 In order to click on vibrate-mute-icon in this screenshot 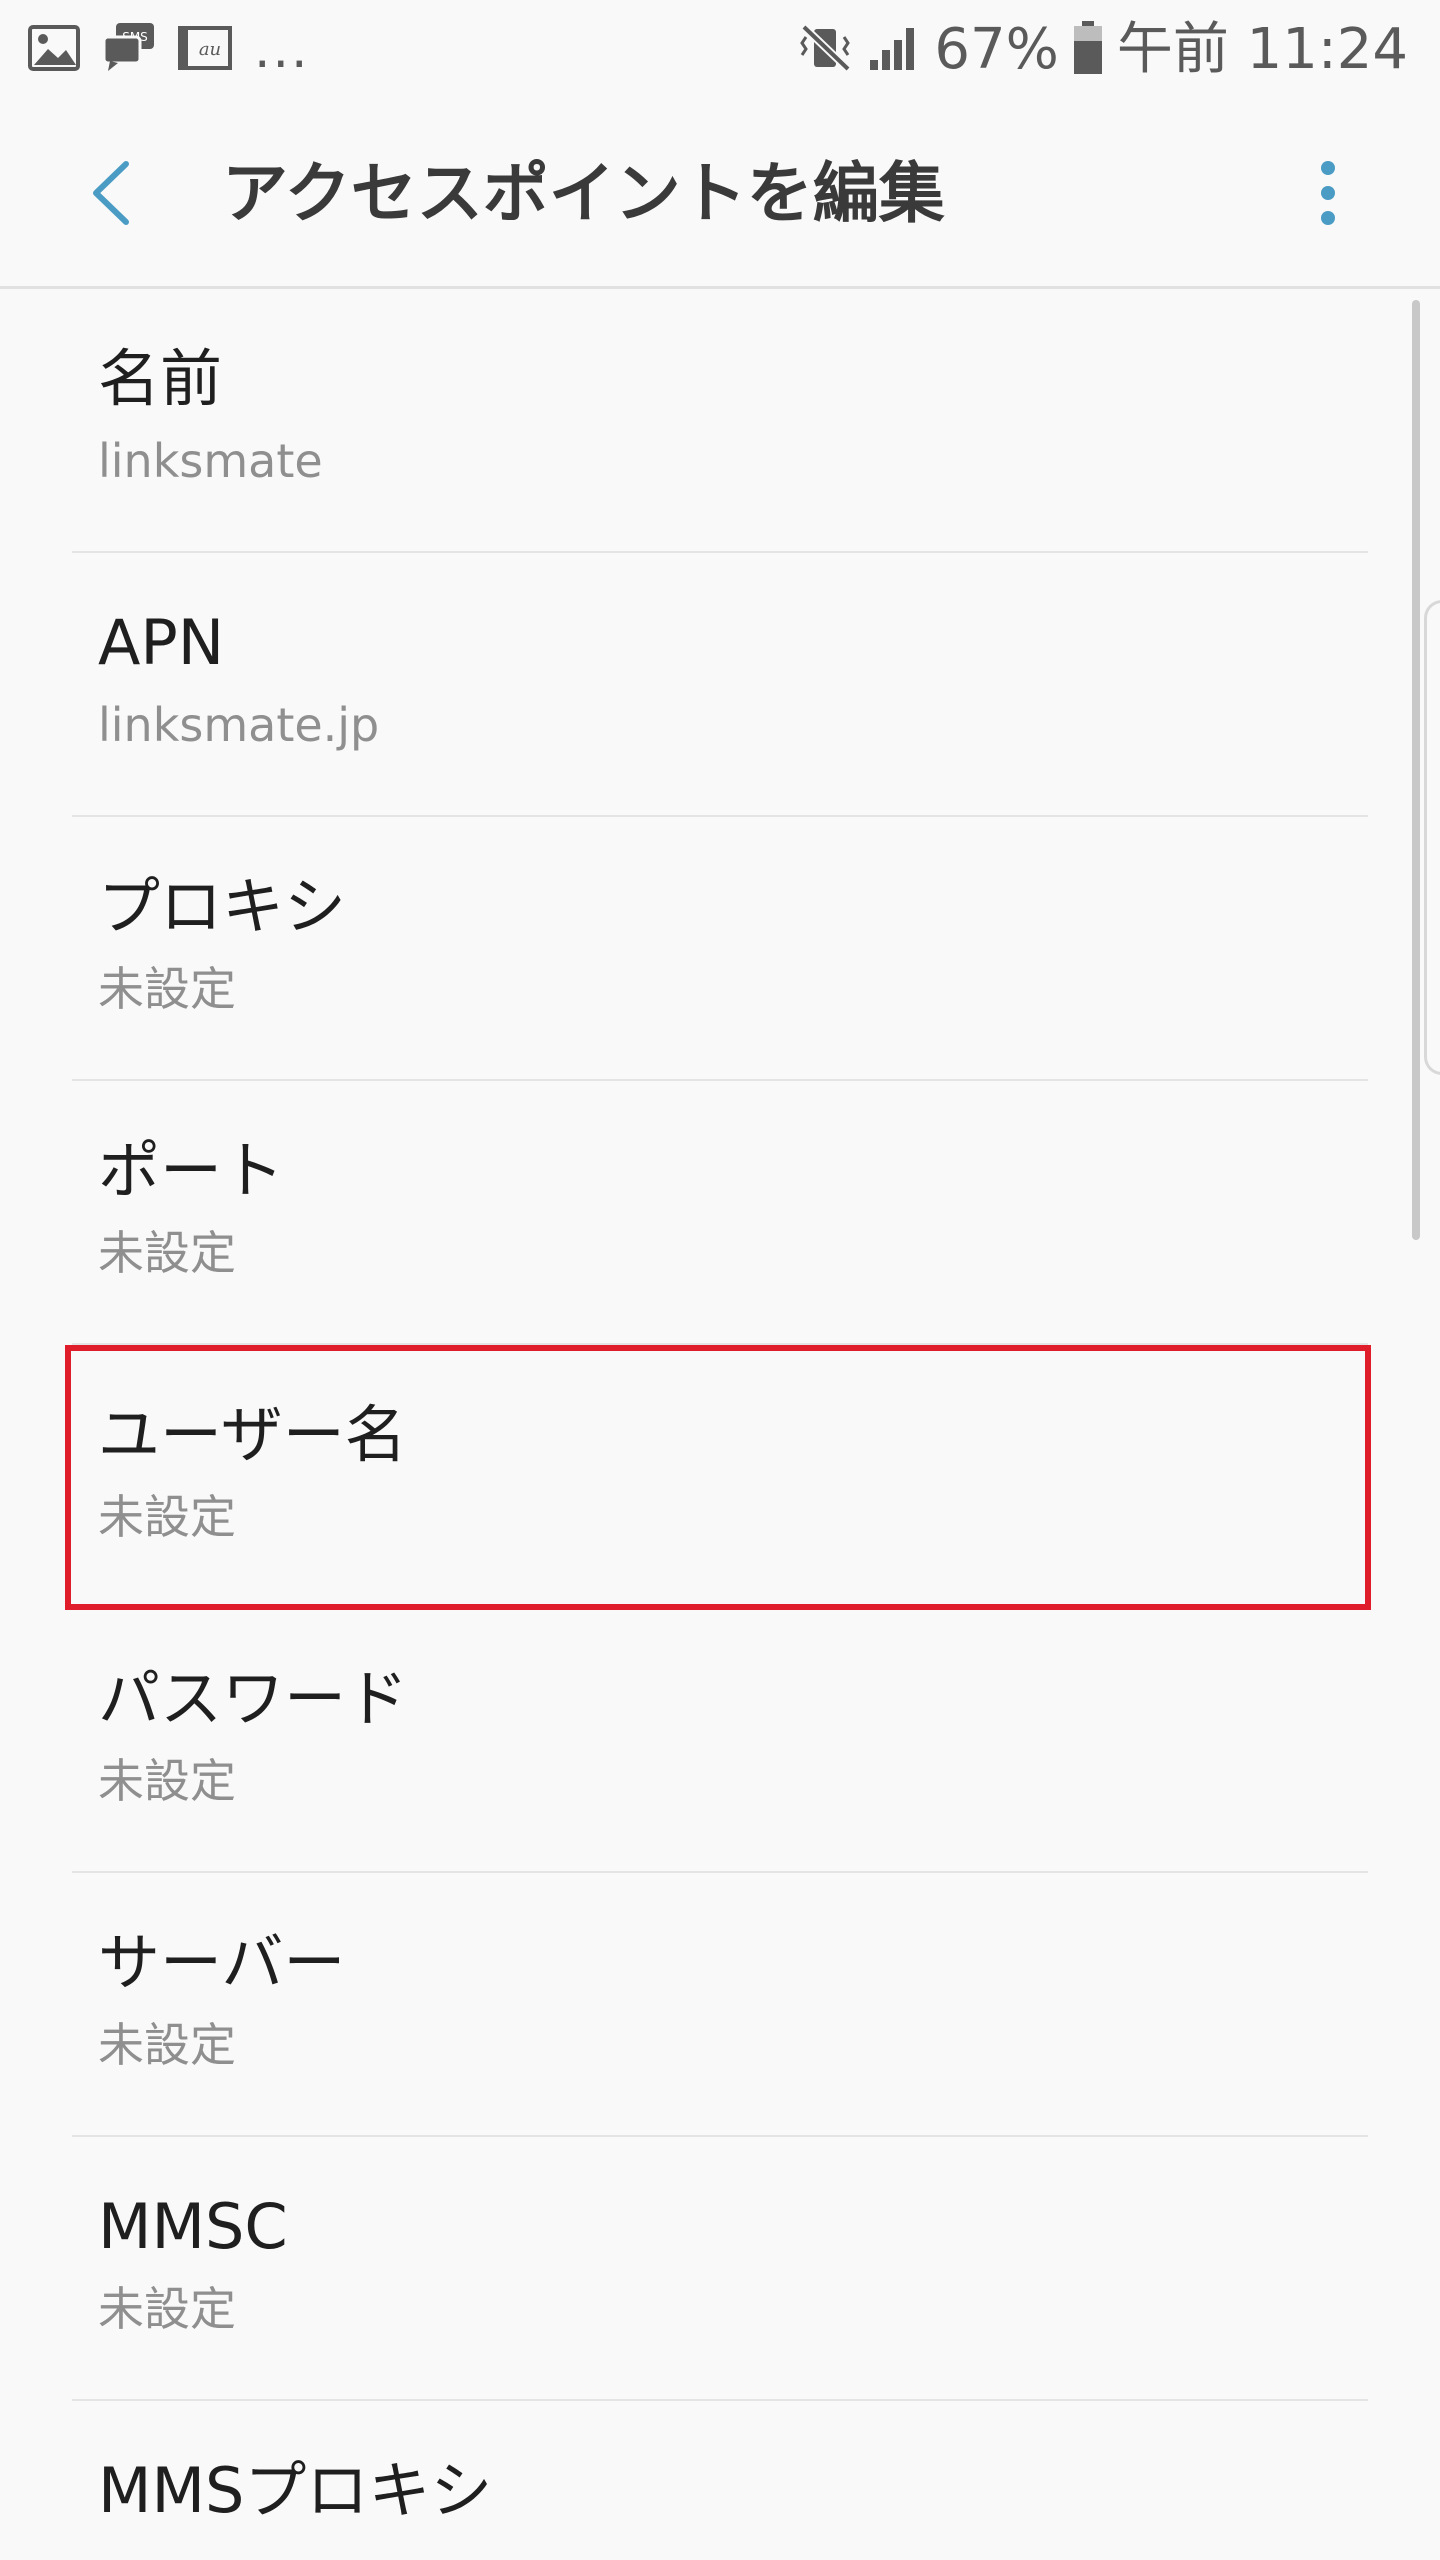, I will do `click(826, 50)`.